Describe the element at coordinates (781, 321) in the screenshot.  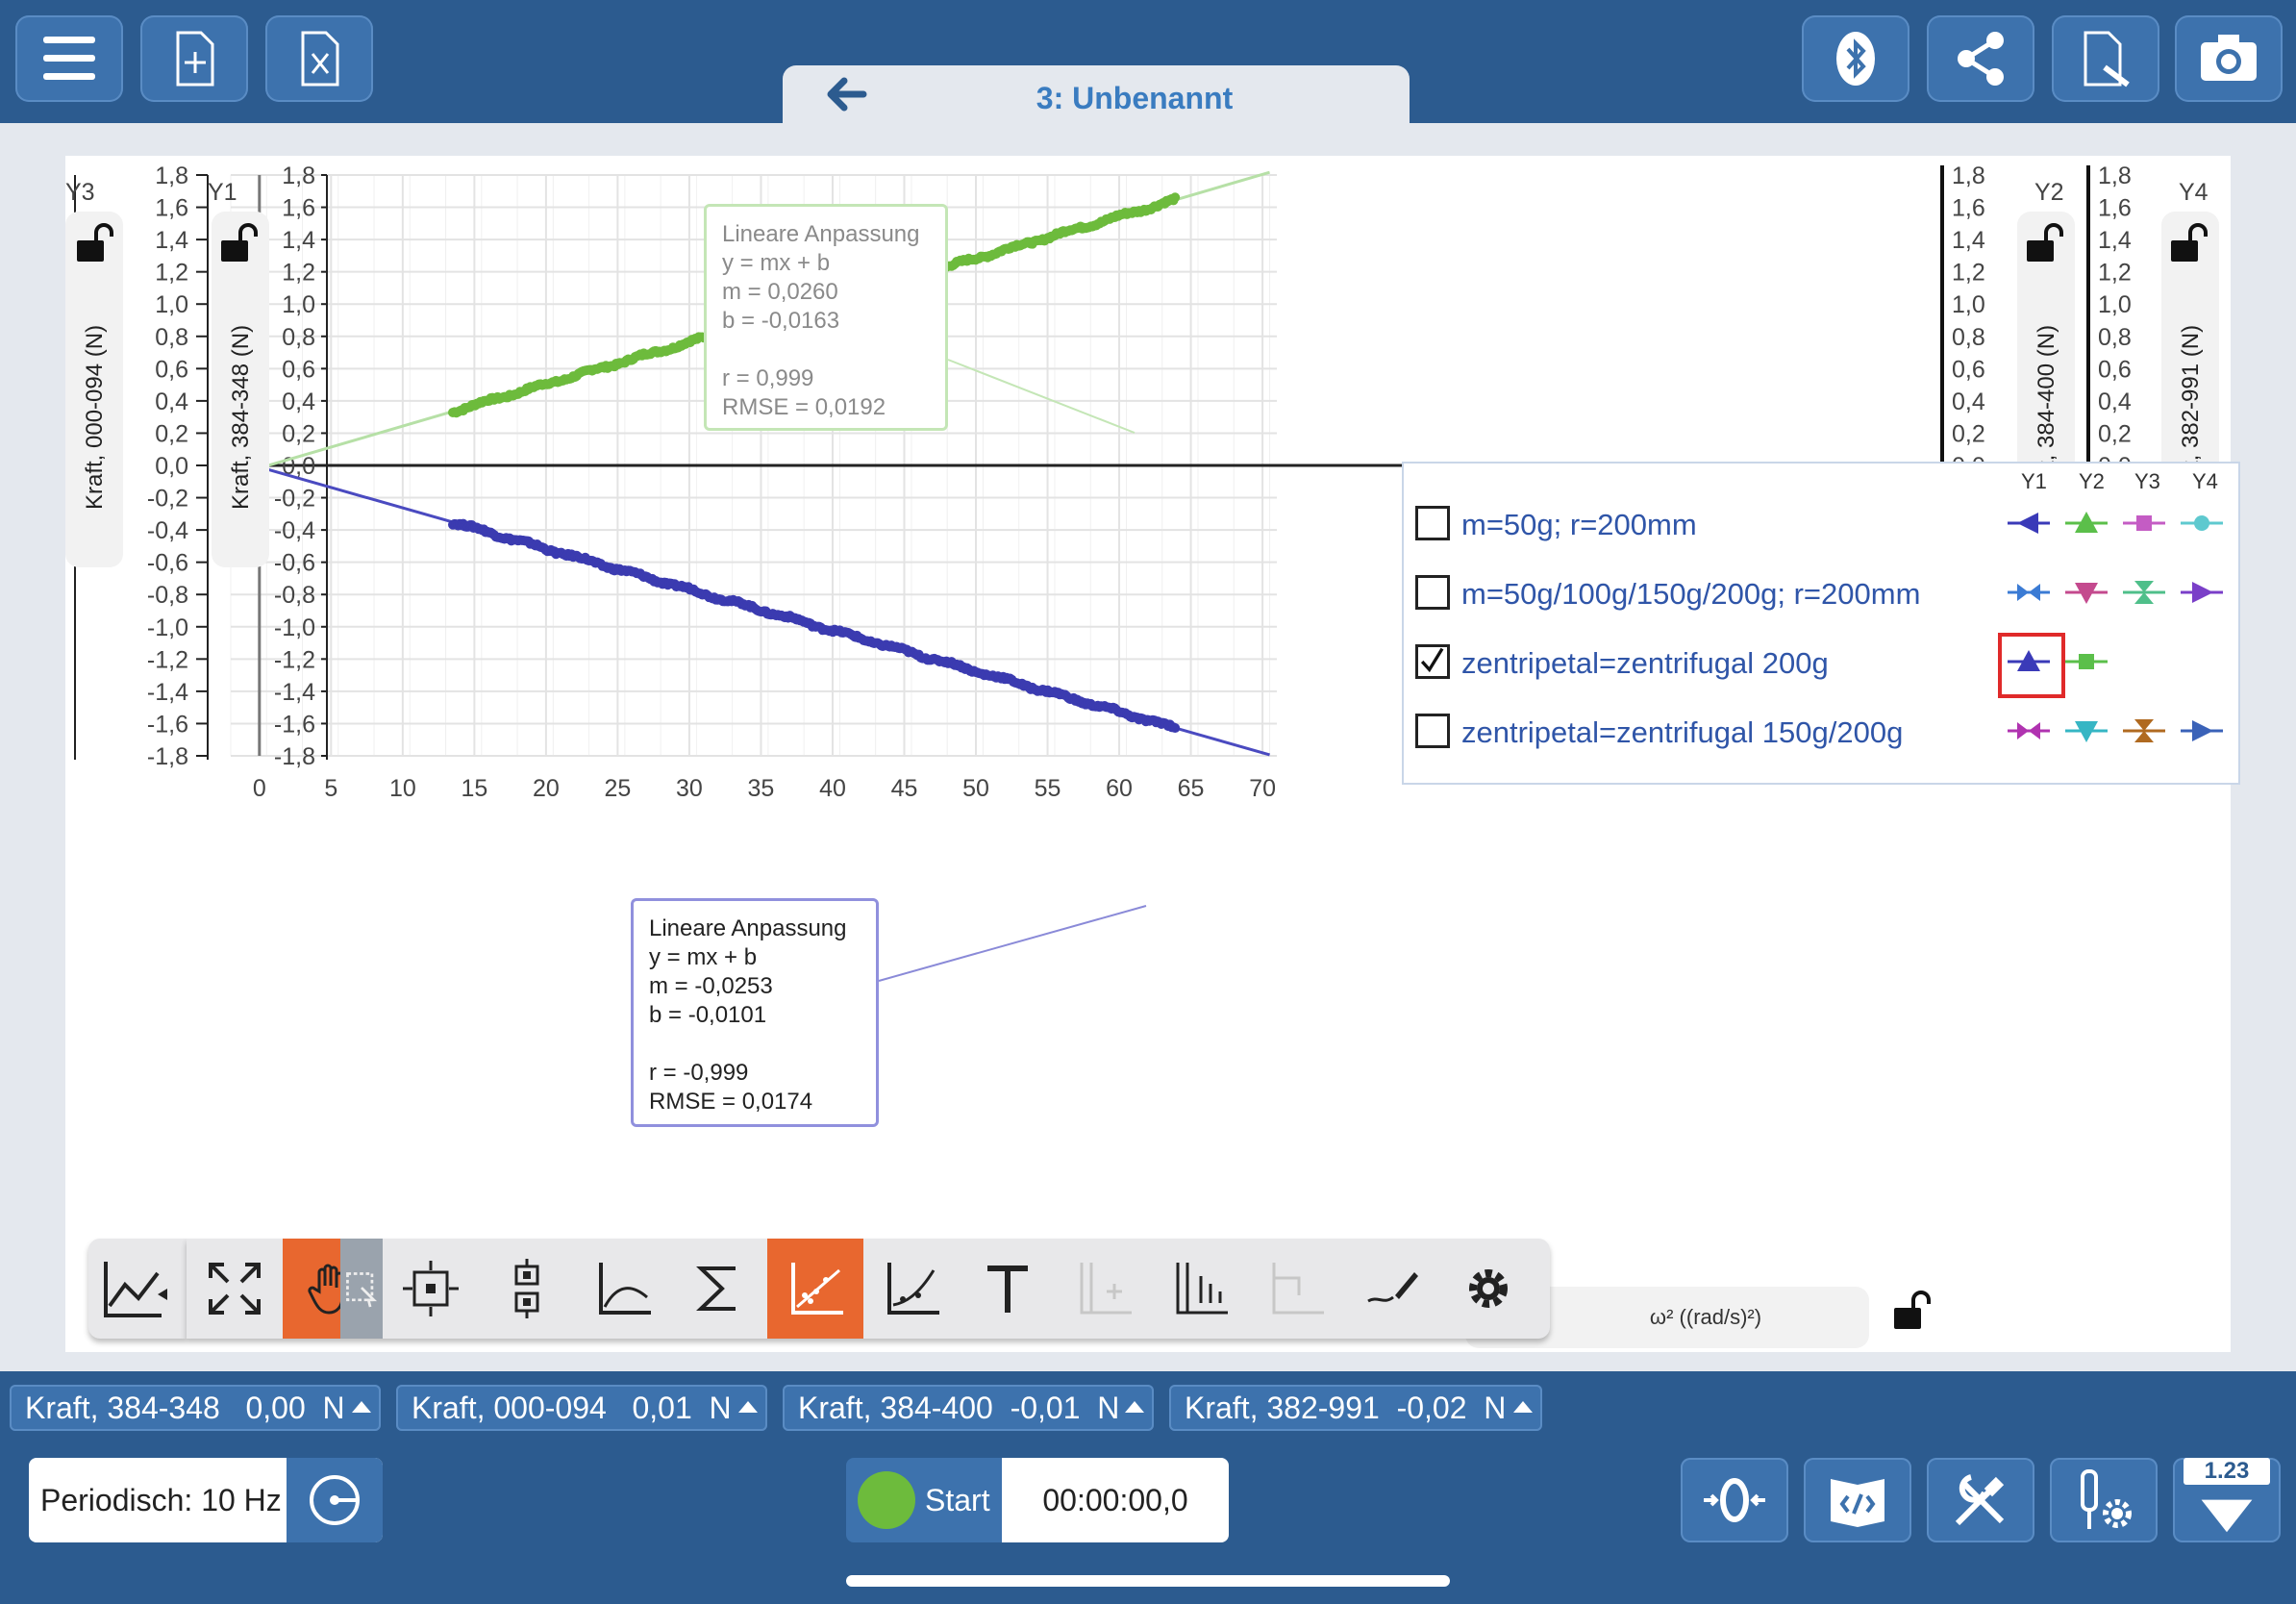
I see `fit-intercept: b = -0,0163` at that location.